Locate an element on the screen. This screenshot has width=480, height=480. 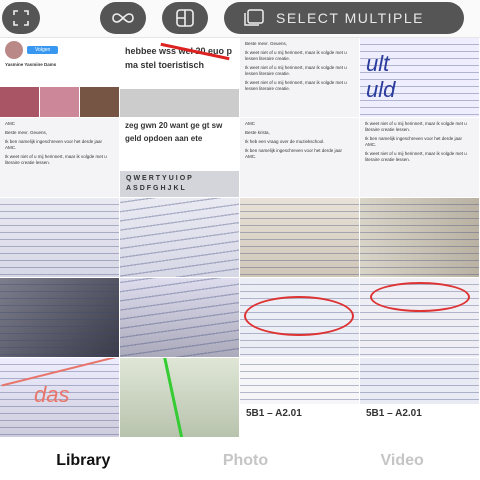
keyboard: QWERTYUIOP ASDFGHJKL is located at coordinates (179, 184).